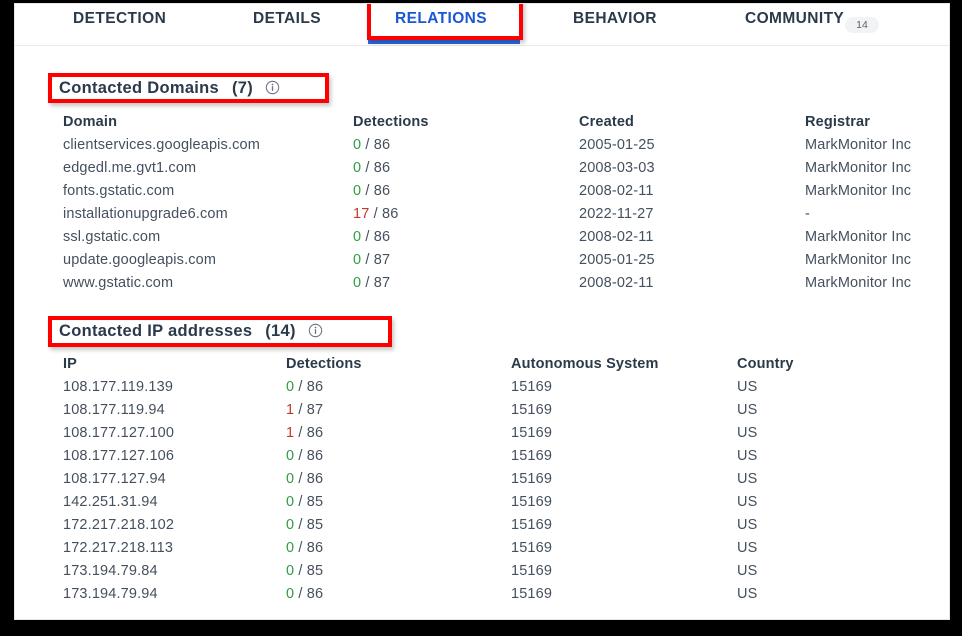 This screenshot has width=962, height=636. What do you see at coordinates (304, 433) in the screenshot?
I see `detections-value: 1 / 86` at bounding box center [304, 433].